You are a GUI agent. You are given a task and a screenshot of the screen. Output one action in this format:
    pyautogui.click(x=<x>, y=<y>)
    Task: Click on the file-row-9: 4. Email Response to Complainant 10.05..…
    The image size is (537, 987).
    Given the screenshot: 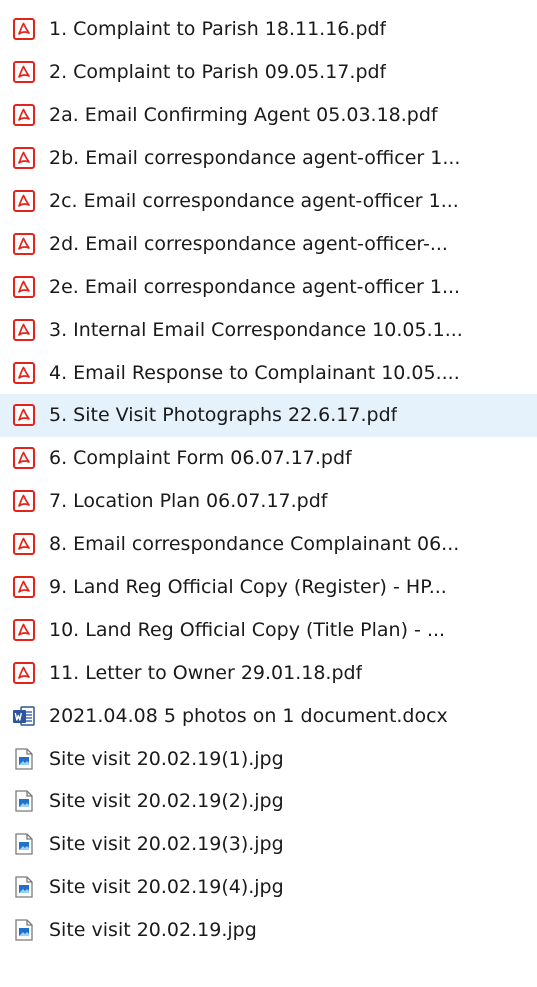 What is the action you would take?
    pyautogui.click(x=268, y=372)
    